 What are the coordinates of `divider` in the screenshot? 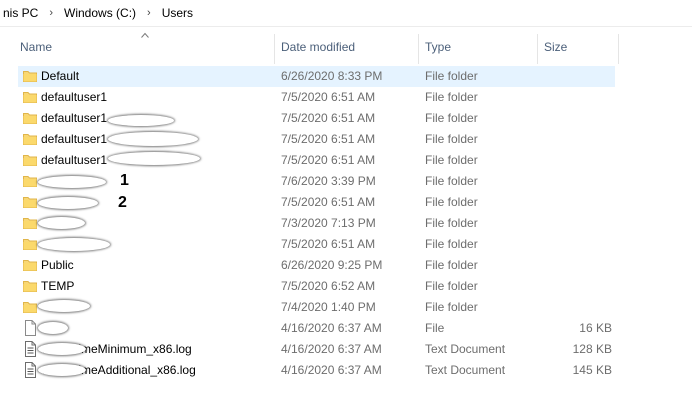 It's located at (346, 26).